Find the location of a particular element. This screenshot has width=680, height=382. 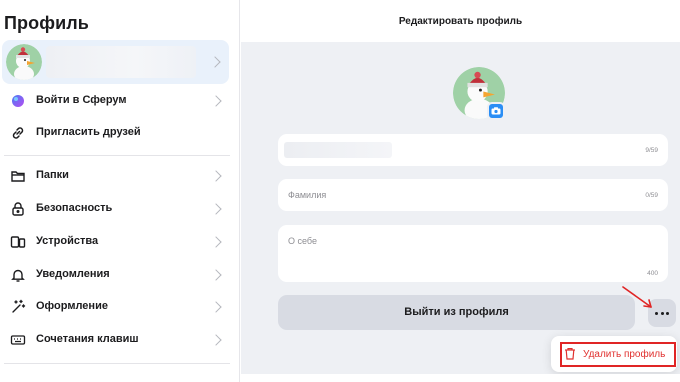

last-name-field: Фамилия 0/59 is located at coordinates (473, 195).